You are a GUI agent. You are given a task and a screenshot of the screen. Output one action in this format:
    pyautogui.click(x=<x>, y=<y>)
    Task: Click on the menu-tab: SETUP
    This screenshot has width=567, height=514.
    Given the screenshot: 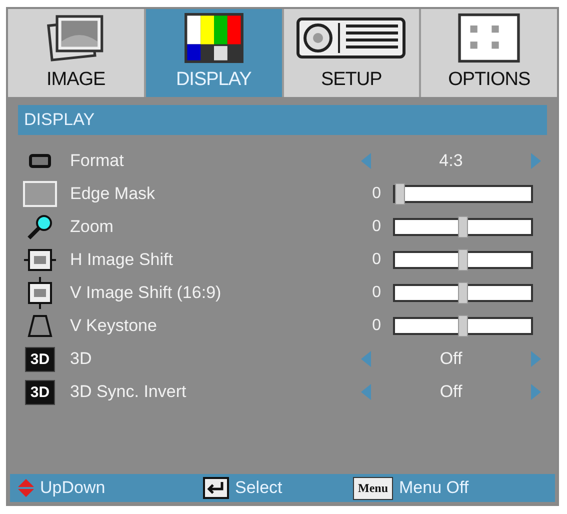 What is the action you would take?
    pyautogui.click(x=353, y=53)
    